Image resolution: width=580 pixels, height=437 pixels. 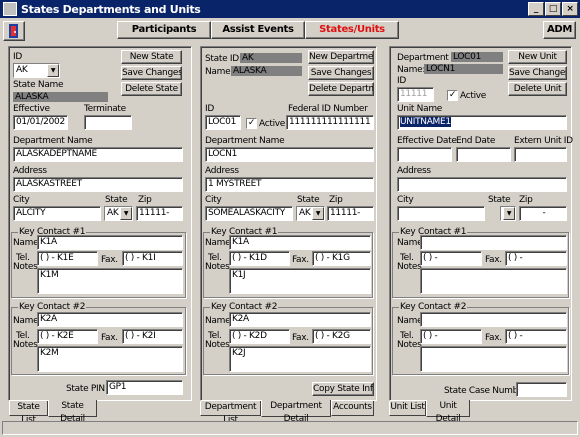 I want to click on new-state-button: New State, so click(x=151, y=57).